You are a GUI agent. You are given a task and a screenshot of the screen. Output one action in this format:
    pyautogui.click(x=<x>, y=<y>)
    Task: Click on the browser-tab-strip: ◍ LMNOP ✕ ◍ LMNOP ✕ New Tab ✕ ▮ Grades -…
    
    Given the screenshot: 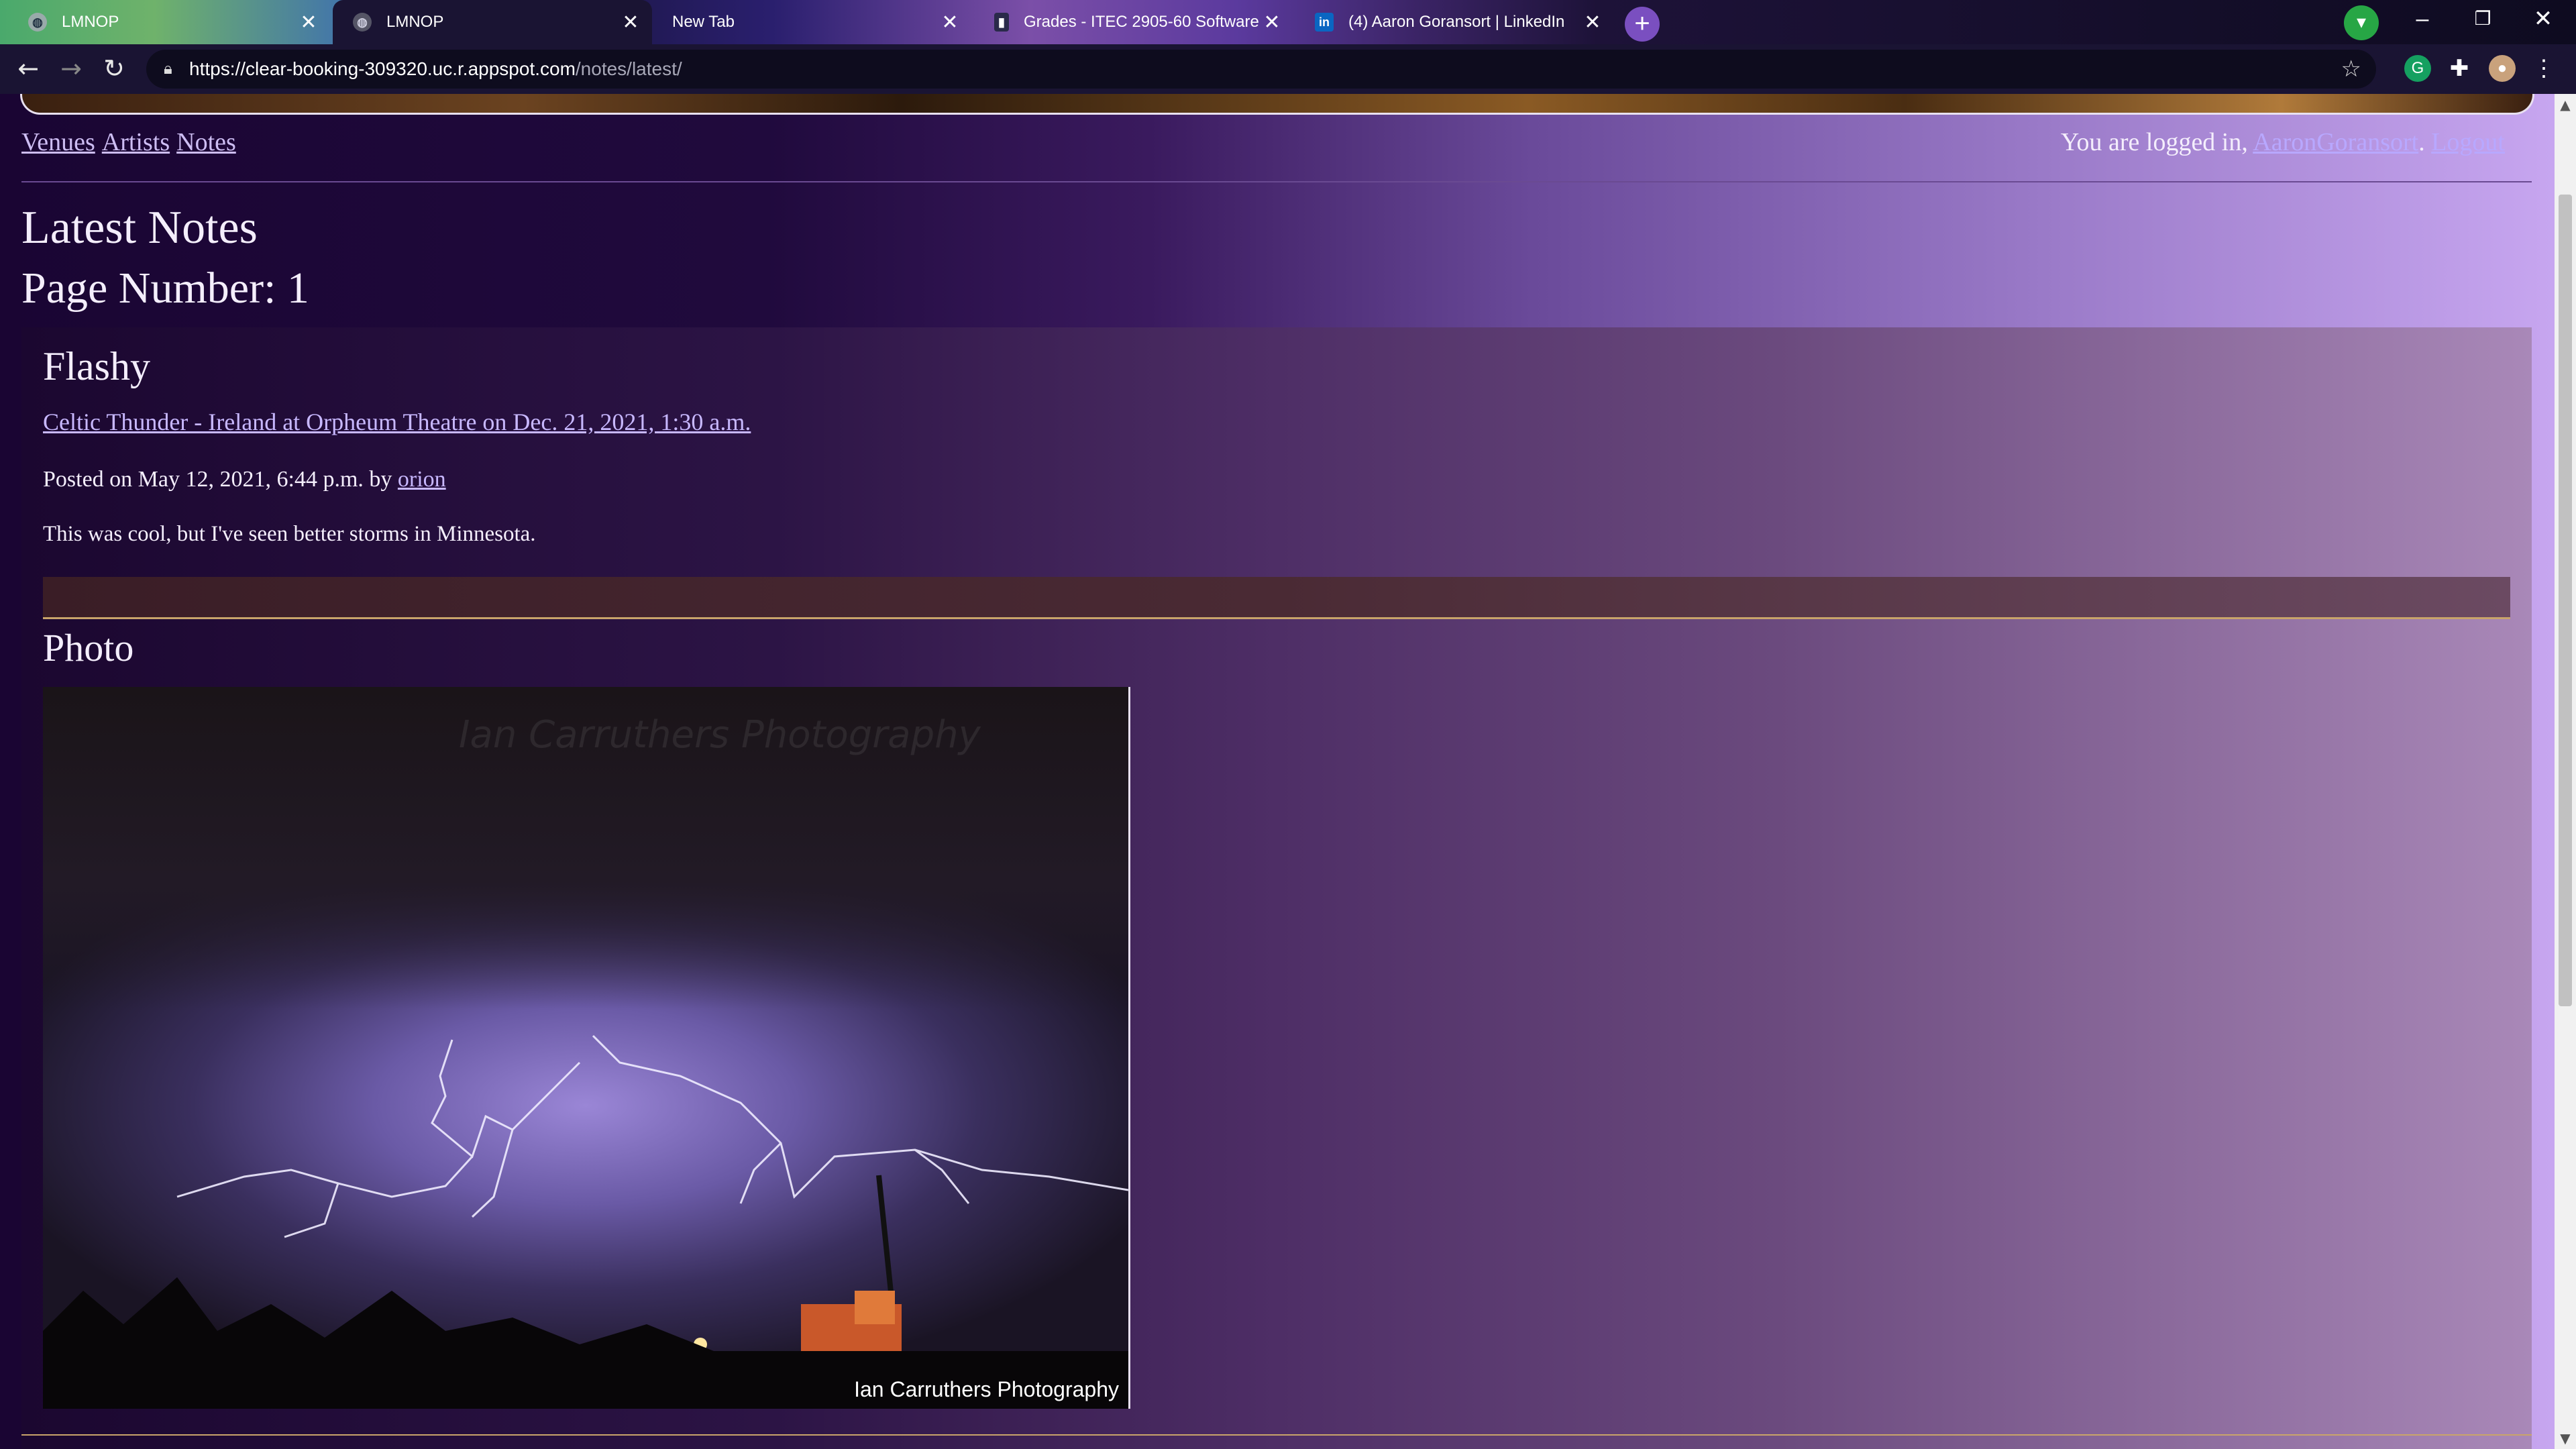 What is the action you would take?
    pyautogui.click(x=1288, y=22)
    